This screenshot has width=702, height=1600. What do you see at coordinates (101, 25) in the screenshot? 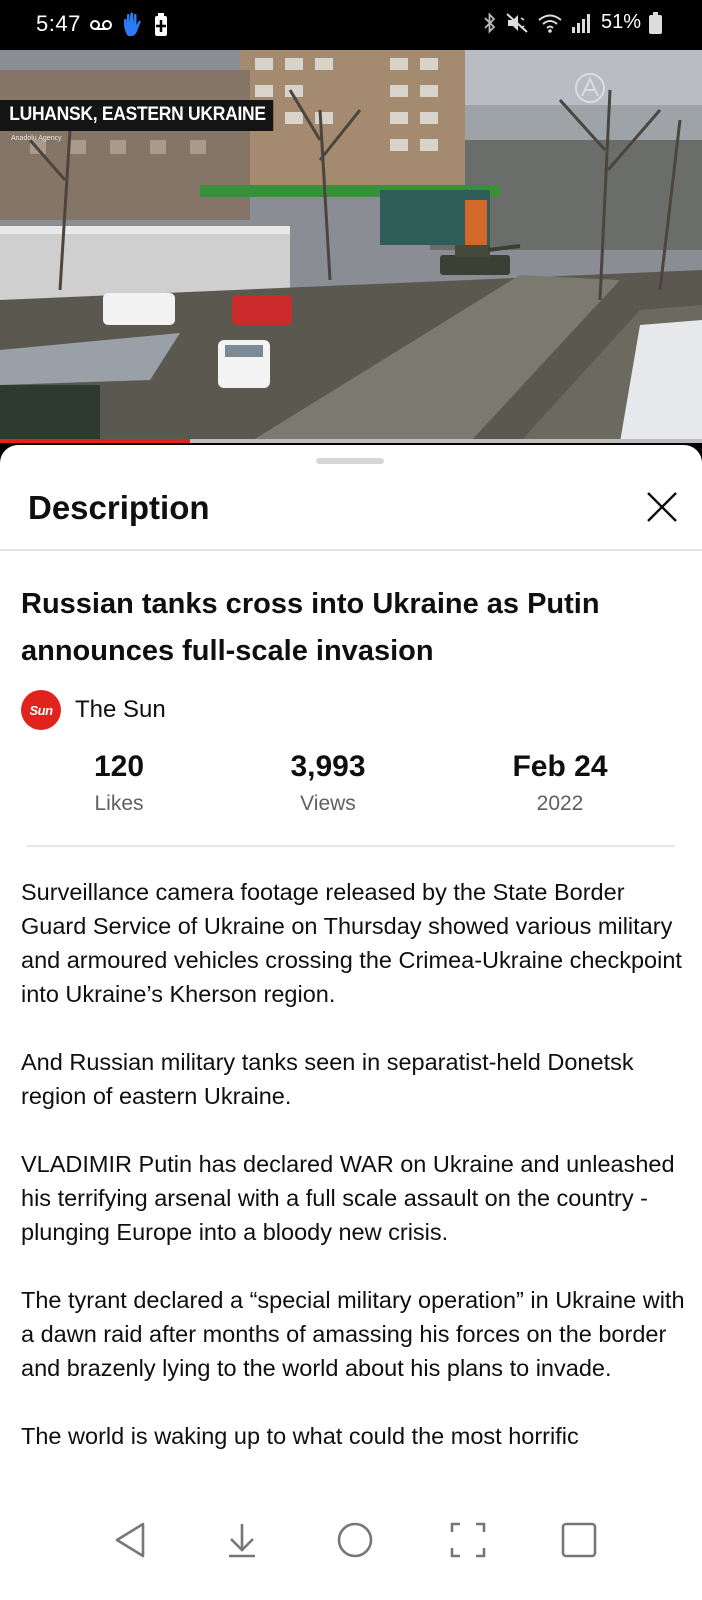
I see `voicemail-icon` at bounding box center [101, 25].